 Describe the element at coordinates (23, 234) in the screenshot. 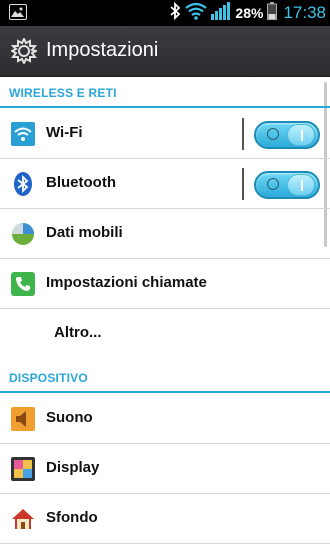

I see `data-usage-icon` at that location.